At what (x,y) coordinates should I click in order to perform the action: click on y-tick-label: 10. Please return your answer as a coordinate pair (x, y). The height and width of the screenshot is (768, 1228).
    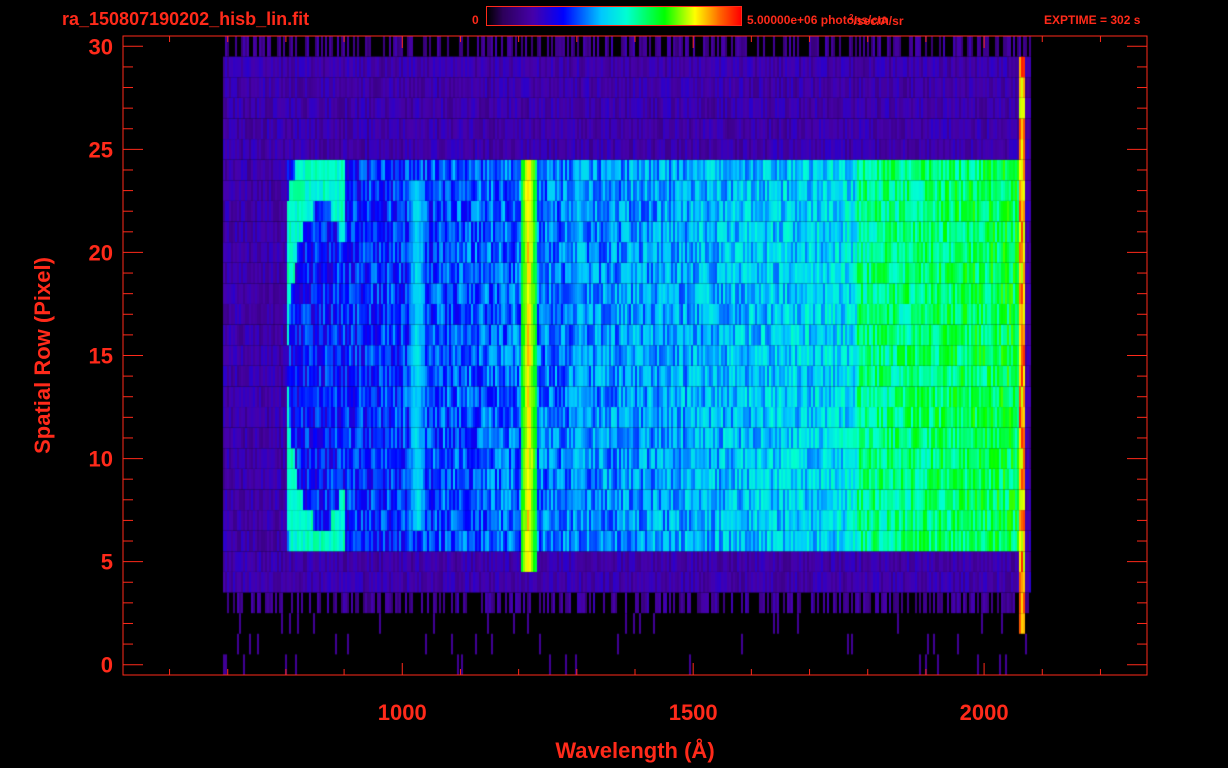
    Looking at the image, I should click on (101, 459).